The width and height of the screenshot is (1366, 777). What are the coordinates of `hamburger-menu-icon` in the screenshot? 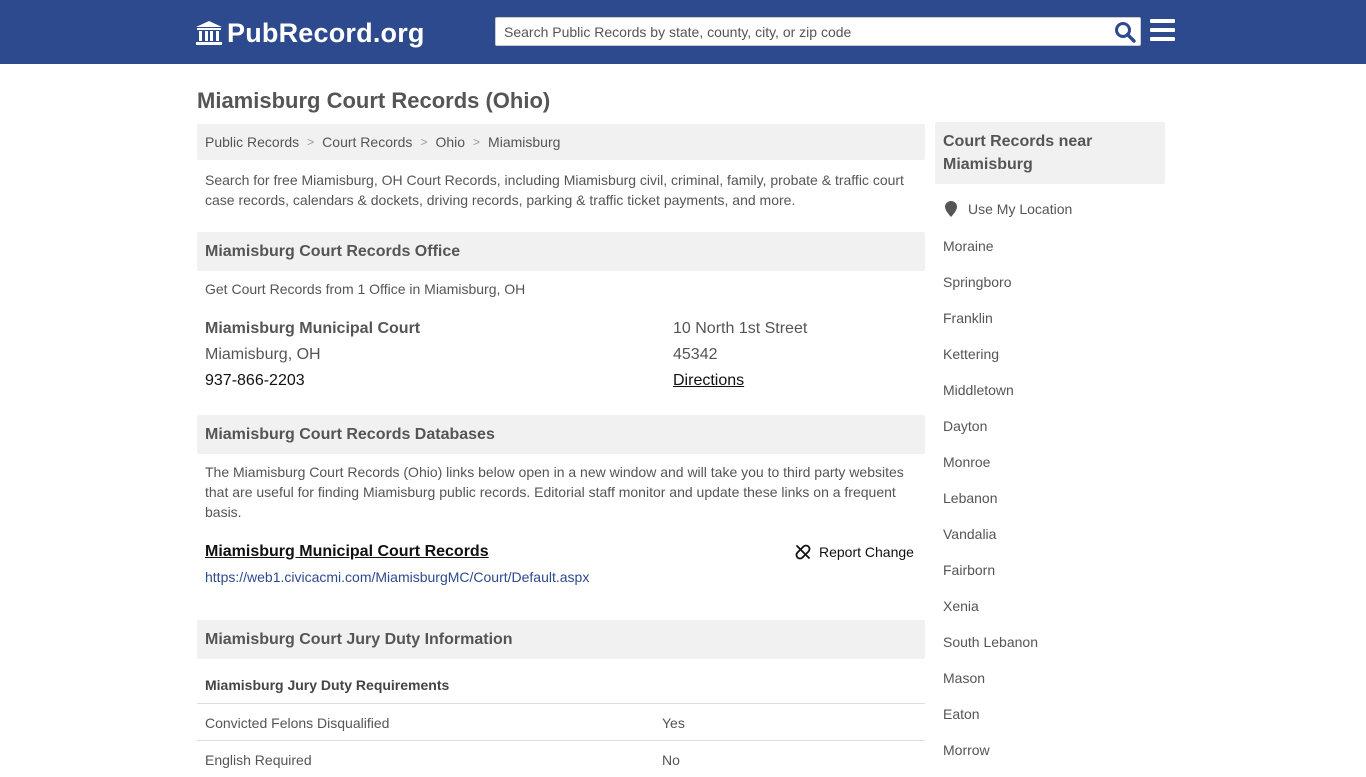 It's located at (1163, 31).